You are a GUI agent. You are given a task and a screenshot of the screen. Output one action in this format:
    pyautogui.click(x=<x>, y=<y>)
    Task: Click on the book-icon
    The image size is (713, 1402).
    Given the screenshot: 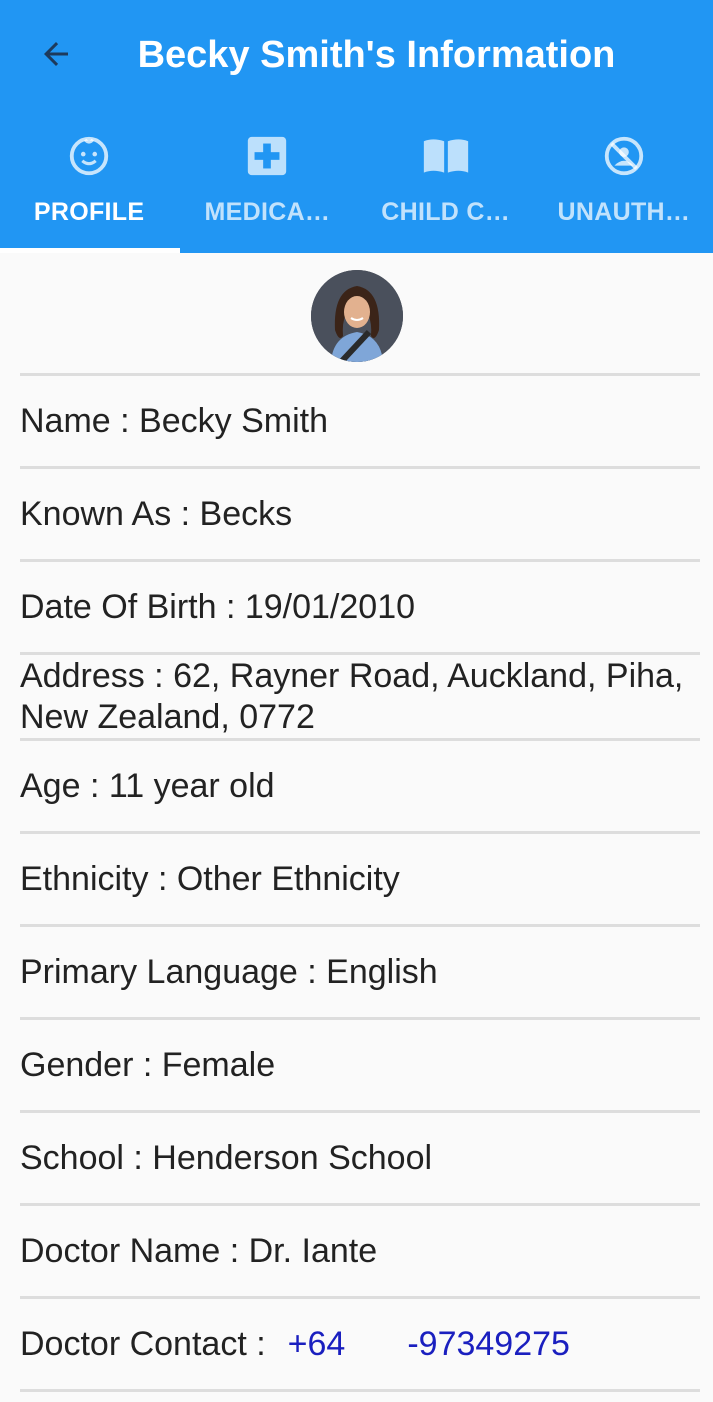 What is the action you would take?
    pyautogui.click(x=446, y=156)
    